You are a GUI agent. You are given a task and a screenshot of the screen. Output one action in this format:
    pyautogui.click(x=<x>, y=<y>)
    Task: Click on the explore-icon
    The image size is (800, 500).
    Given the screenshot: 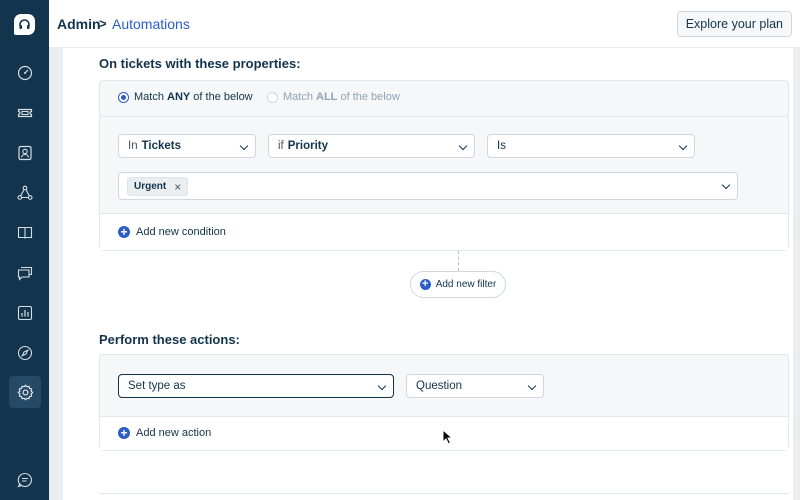 What is the action you would take?
    pyautogui.click(x=25, y=353)
    